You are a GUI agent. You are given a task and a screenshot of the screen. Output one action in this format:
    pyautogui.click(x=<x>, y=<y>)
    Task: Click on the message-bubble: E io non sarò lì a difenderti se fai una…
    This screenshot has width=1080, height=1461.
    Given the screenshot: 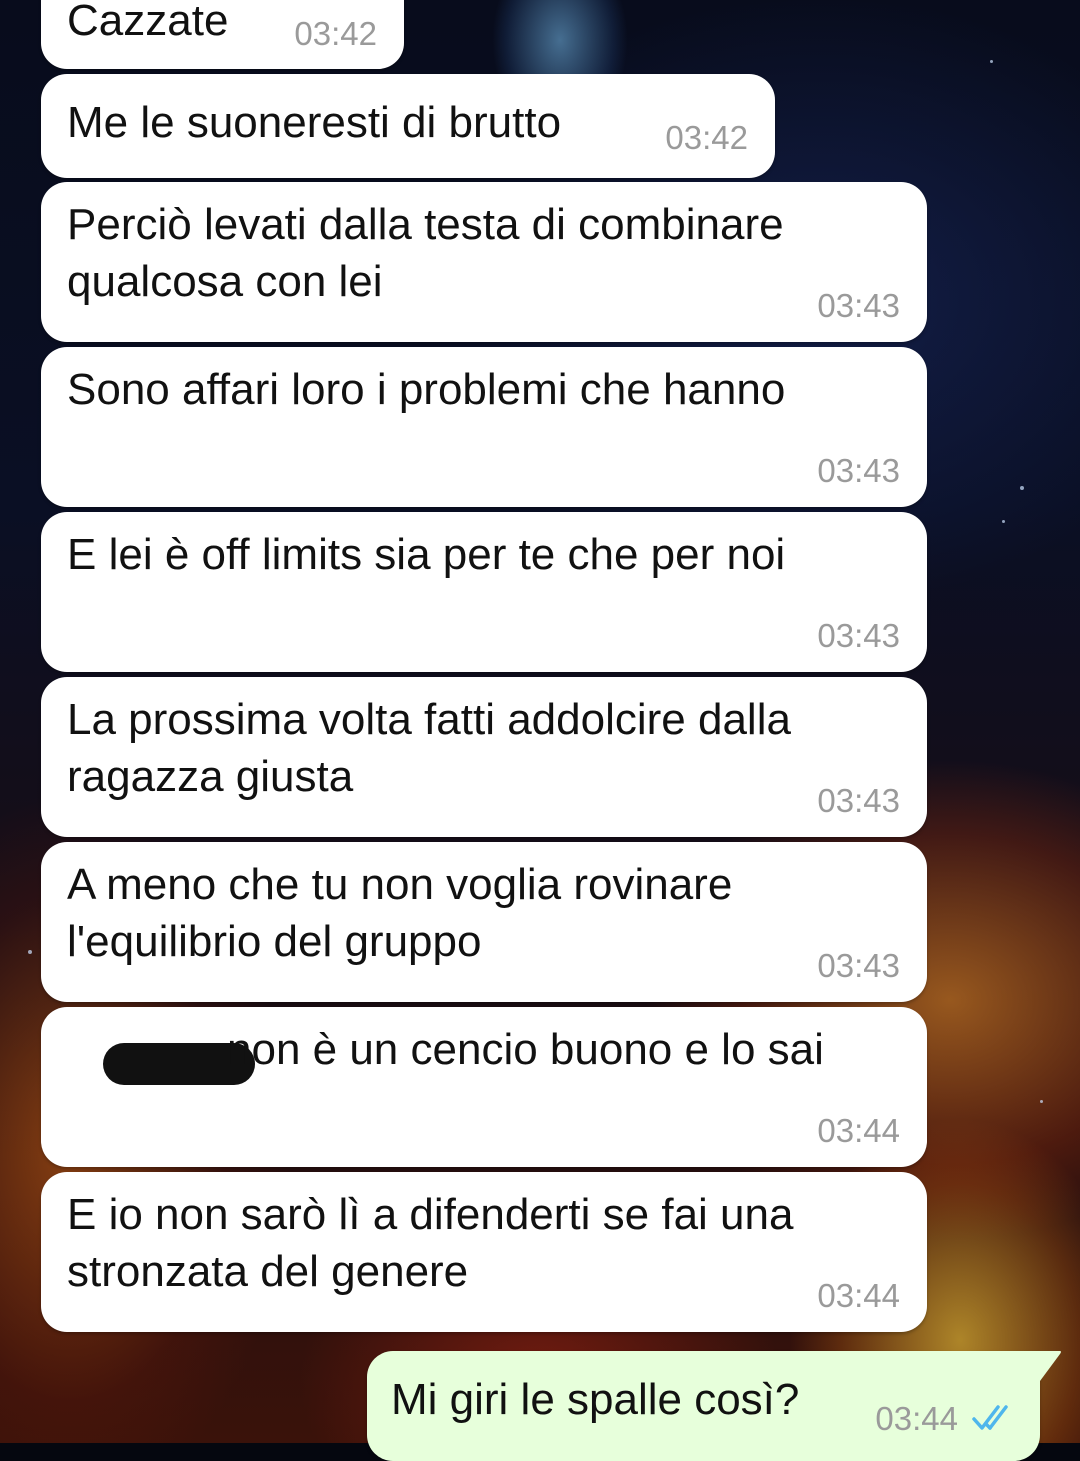 What is the action you would take?
    pyautogui.click(x=484, y=1252)
    